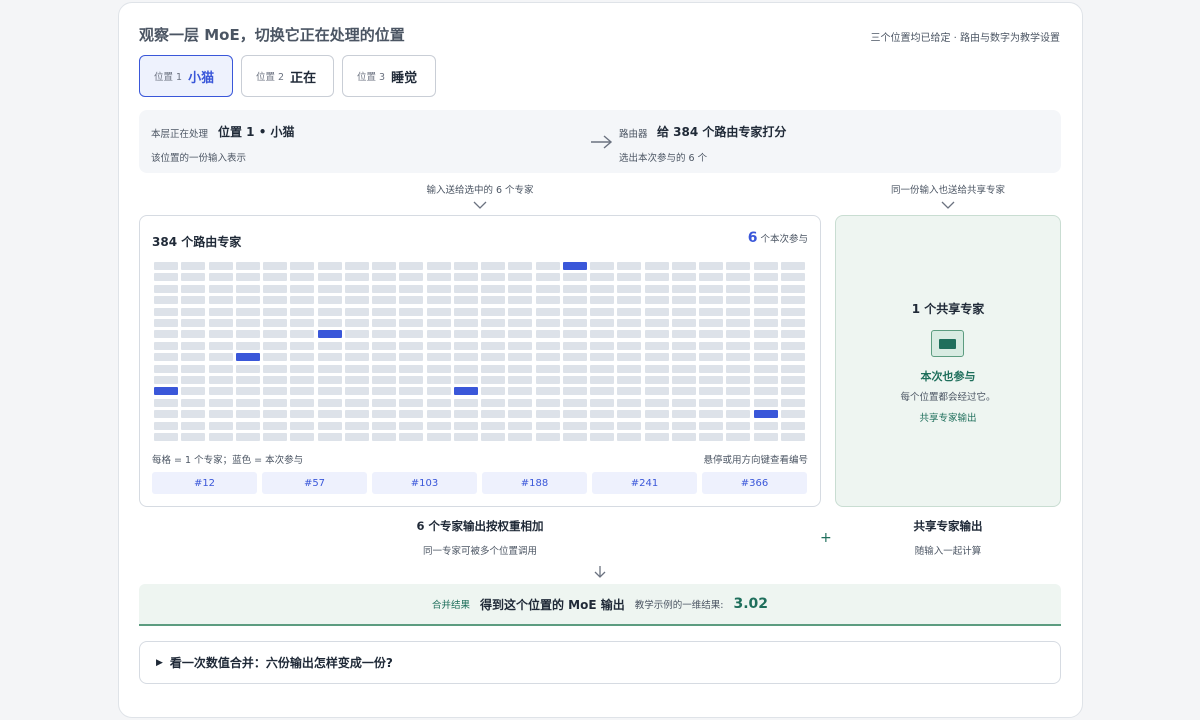 The width and height of the screenshot is (1200, 720). I want to click on expert-chip: #12, so click(204, 483).